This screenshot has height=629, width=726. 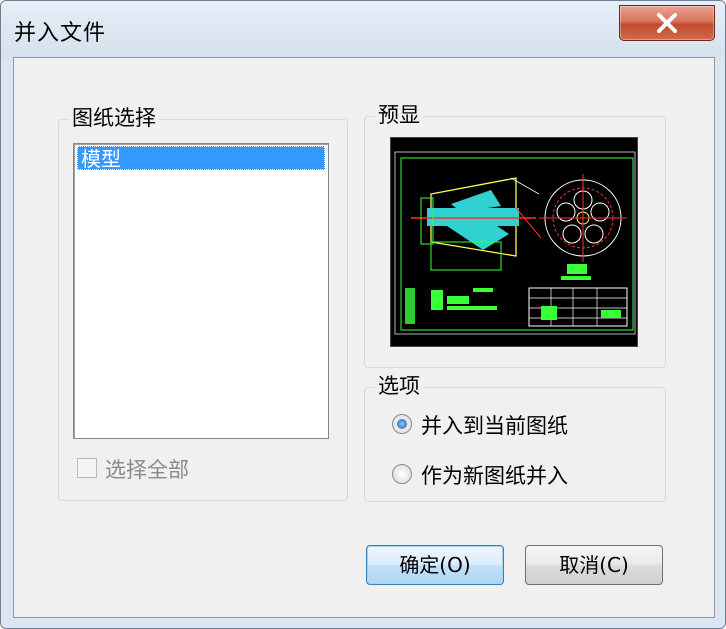 I want to click on list-item: 模型, so click(x=201, y=158).